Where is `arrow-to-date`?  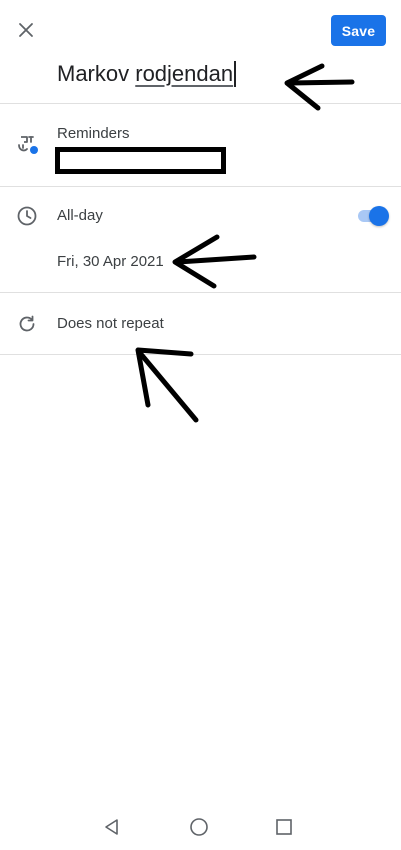
arrow-to-date is located at coordinates (214, 261).